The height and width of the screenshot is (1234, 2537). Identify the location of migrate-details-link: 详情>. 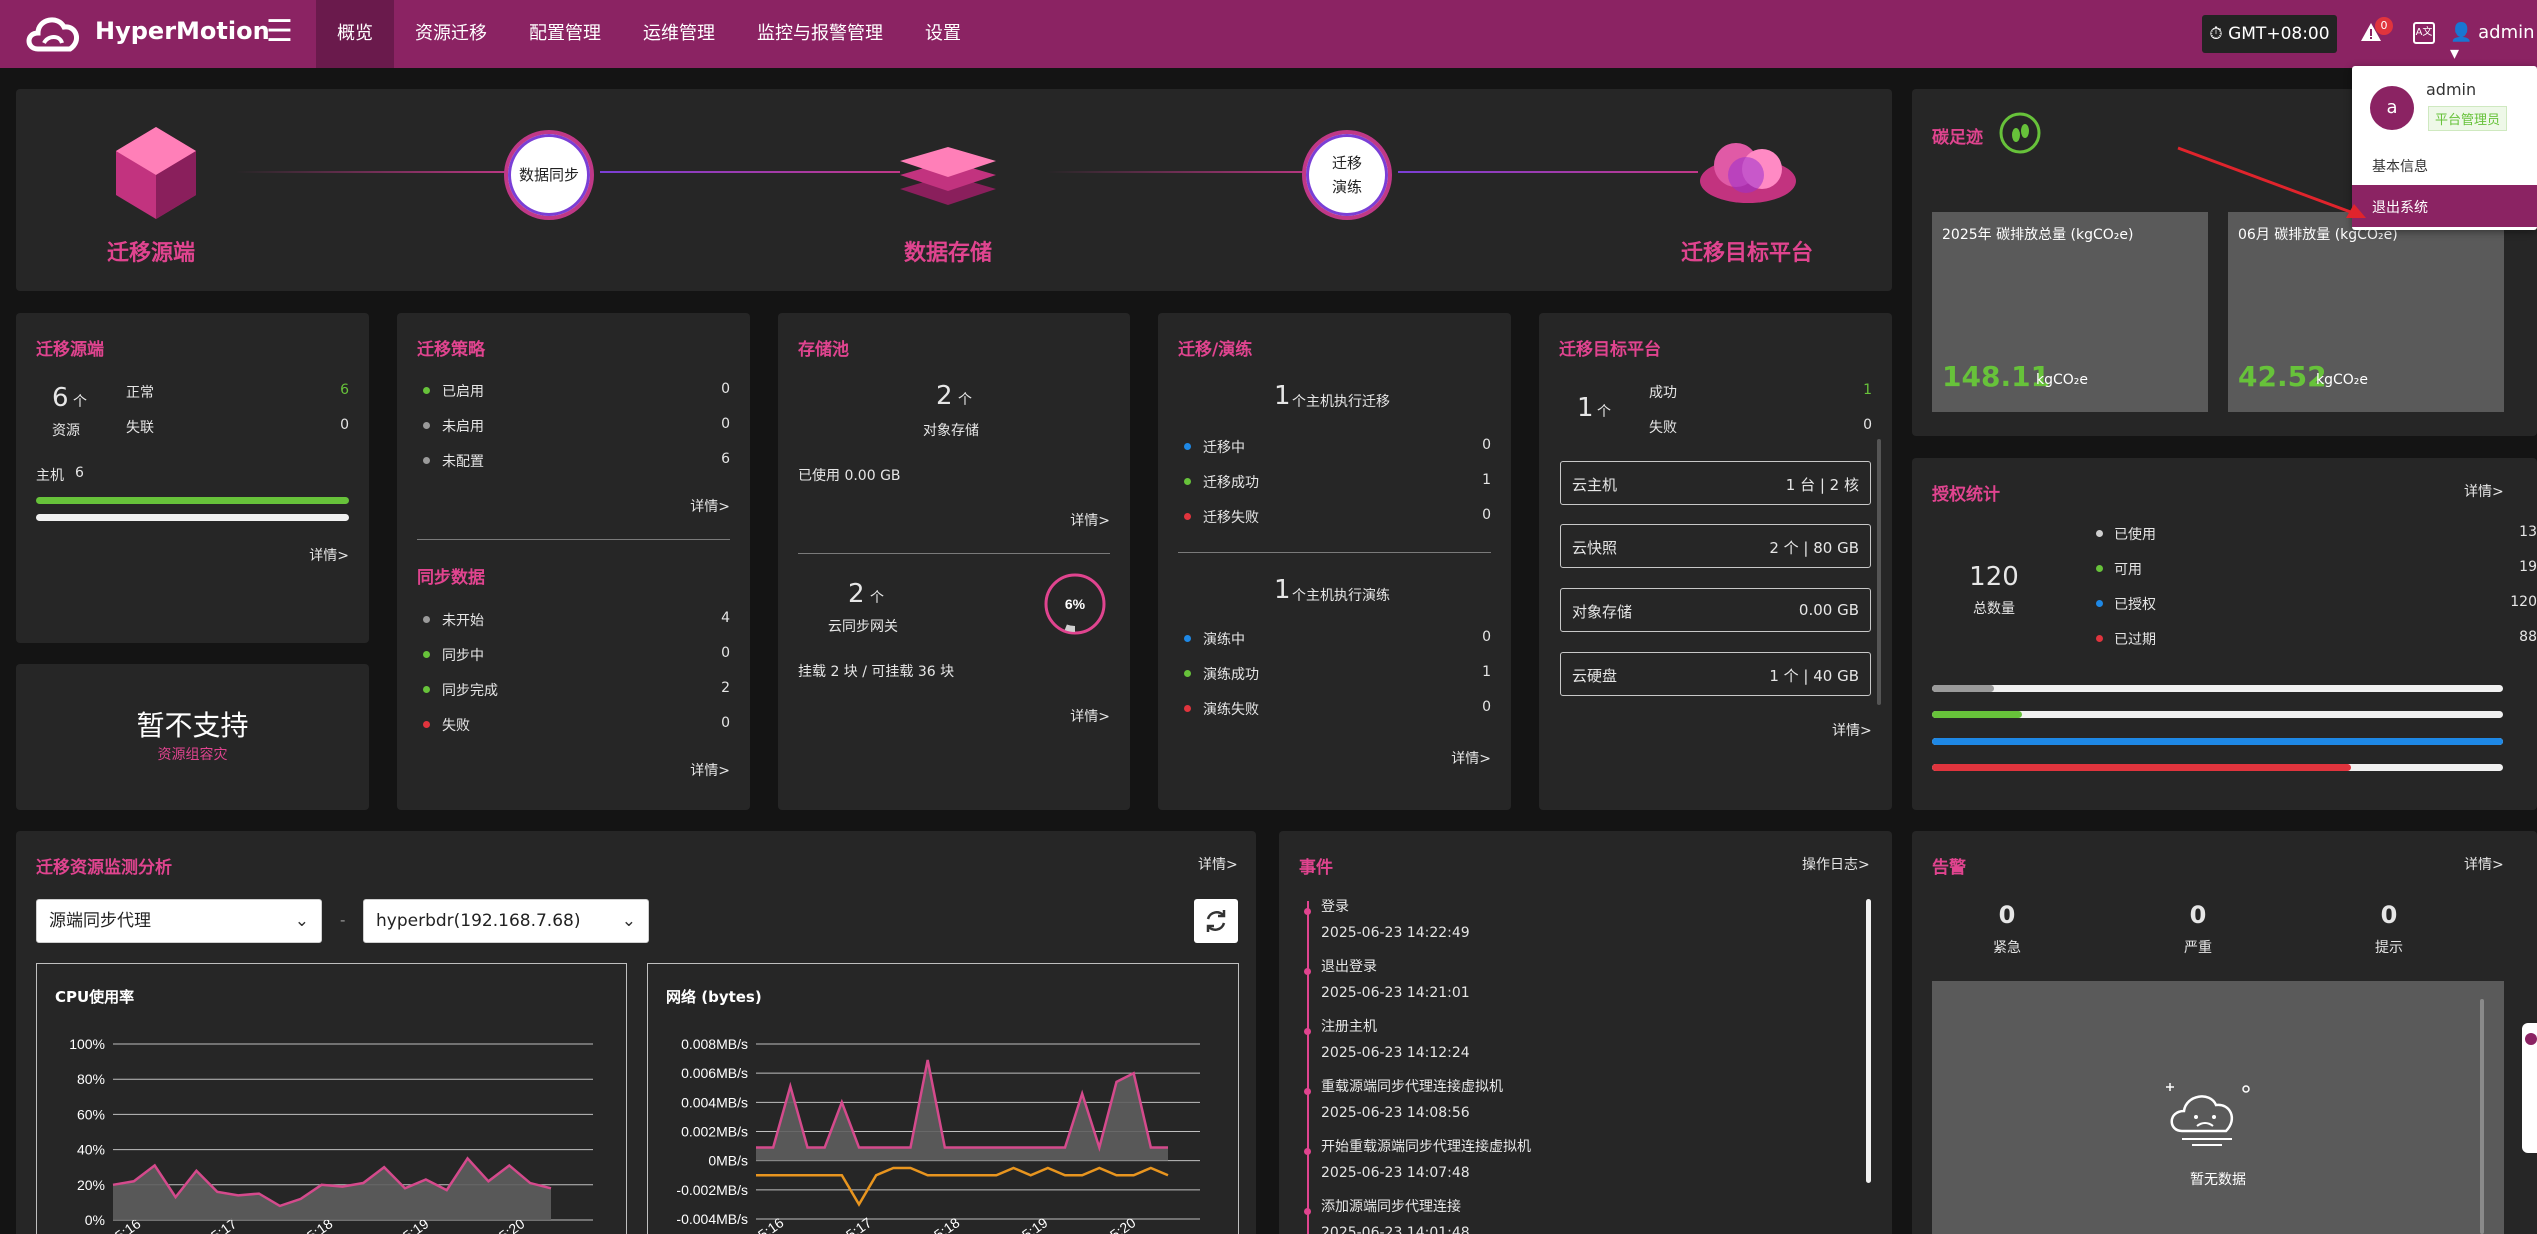
(1471, 758).